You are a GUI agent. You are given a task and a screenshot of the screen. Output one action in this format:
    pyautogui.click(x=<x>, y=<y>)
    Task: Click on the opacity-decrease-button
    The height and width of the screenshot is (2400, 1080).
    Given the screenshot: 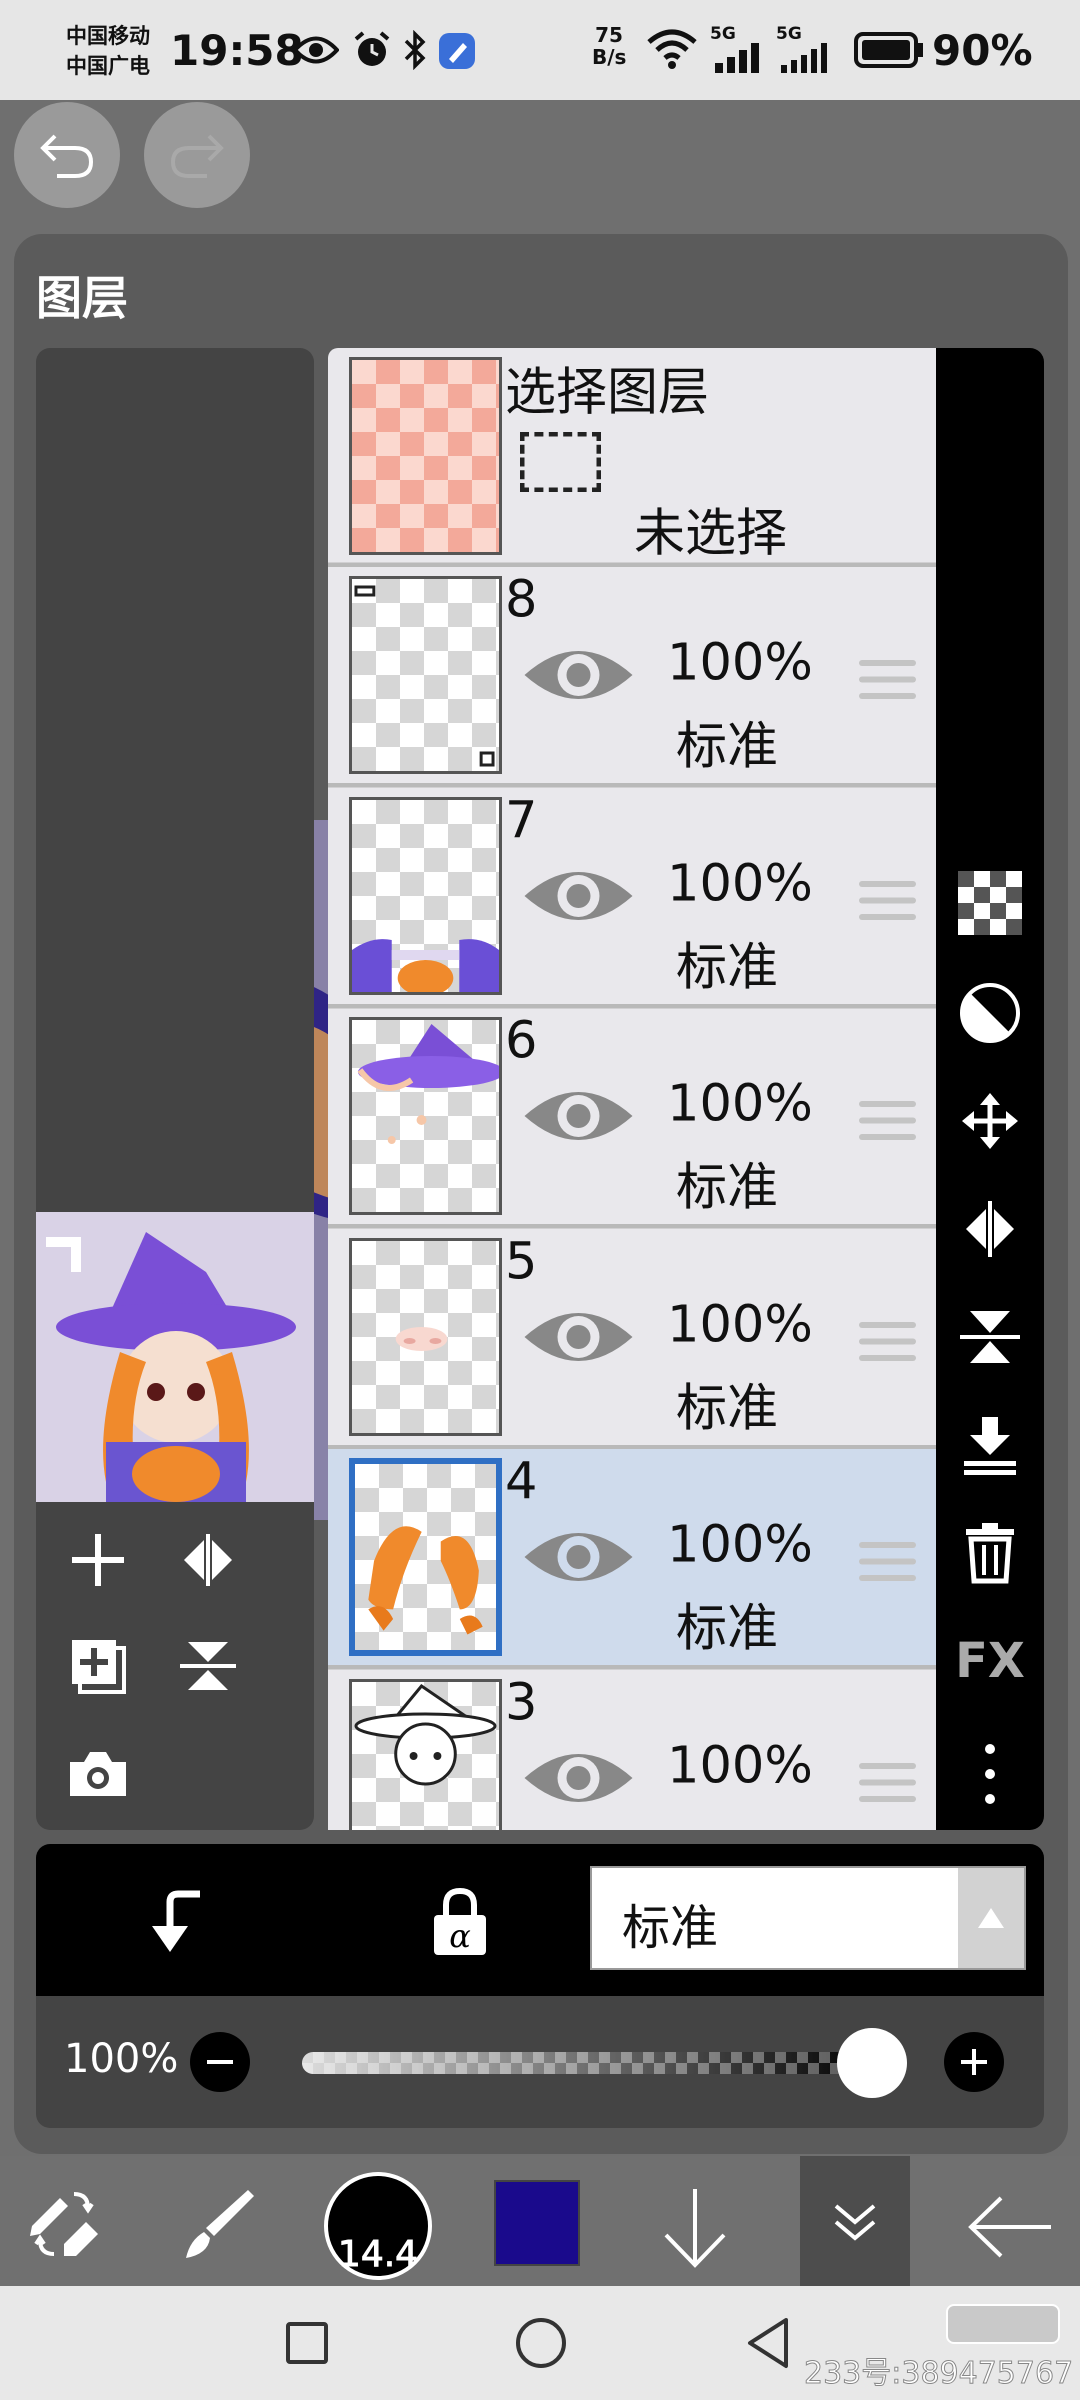 What is the action you would take?
    pyautogui.click(x=220, y=2062)
    